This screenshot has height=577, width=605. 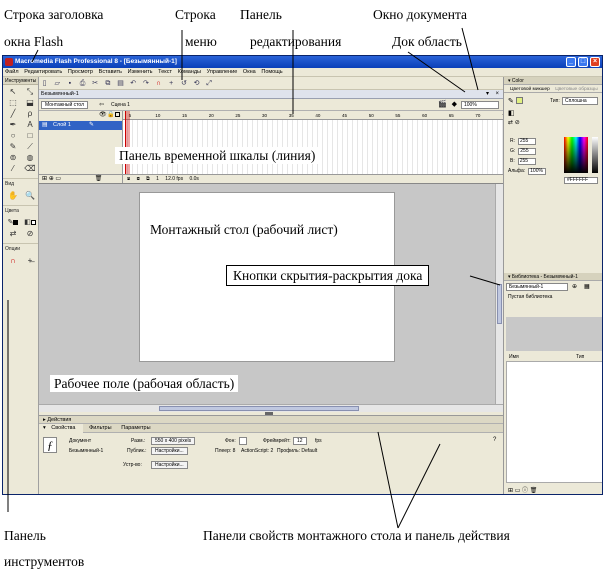 I want to click on blue-input: 255, so click(x=526, y=161).